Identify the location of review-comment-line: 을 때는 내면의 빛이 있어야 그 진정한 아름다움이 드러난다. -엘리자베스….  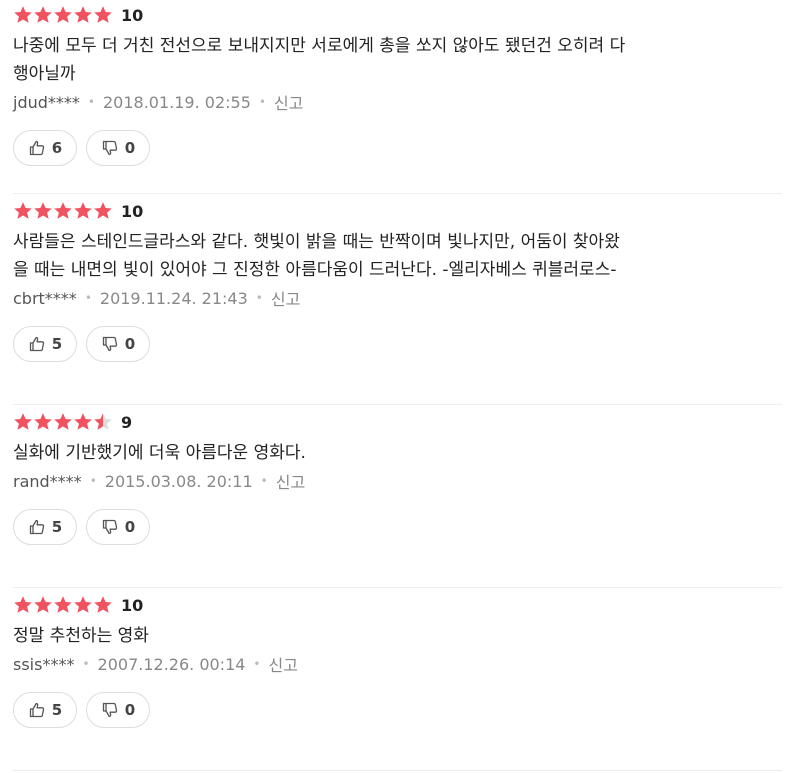
(315, 270).